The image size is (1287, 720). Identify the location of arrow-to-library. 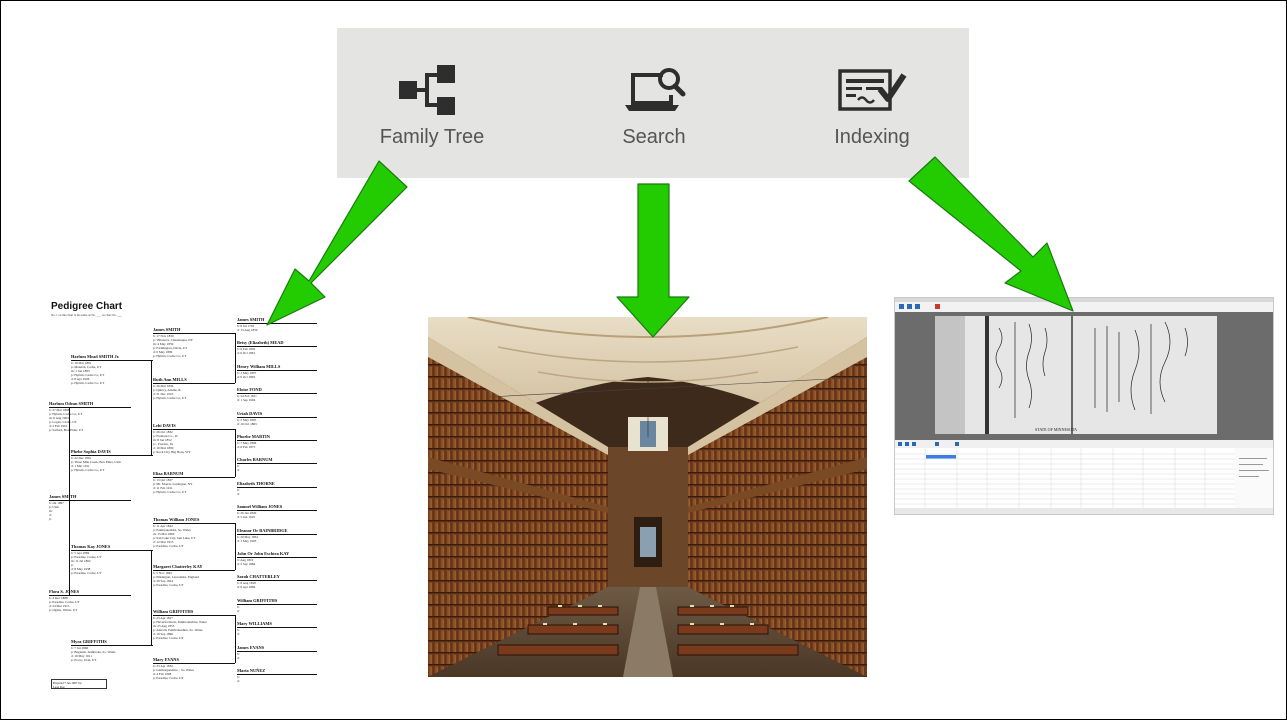
(653, 260).